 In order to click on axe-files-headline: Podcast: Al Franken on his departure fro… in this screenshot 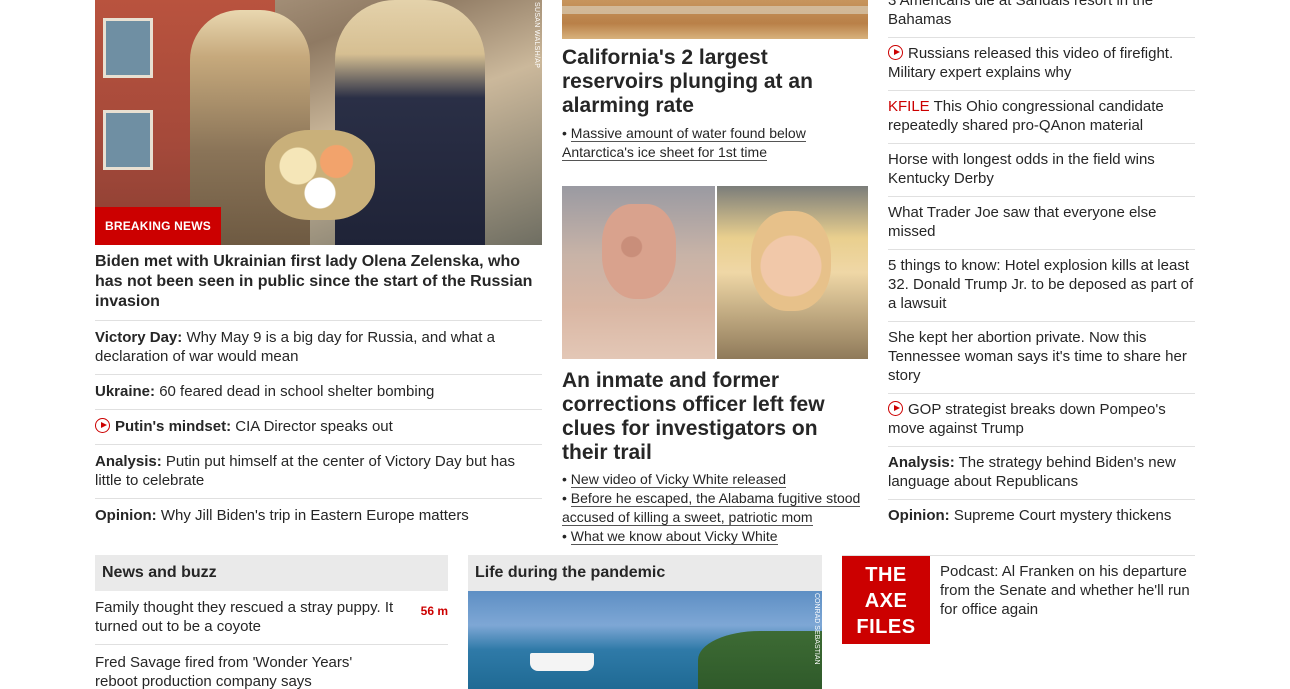, I will do `click(1067, 590)`.